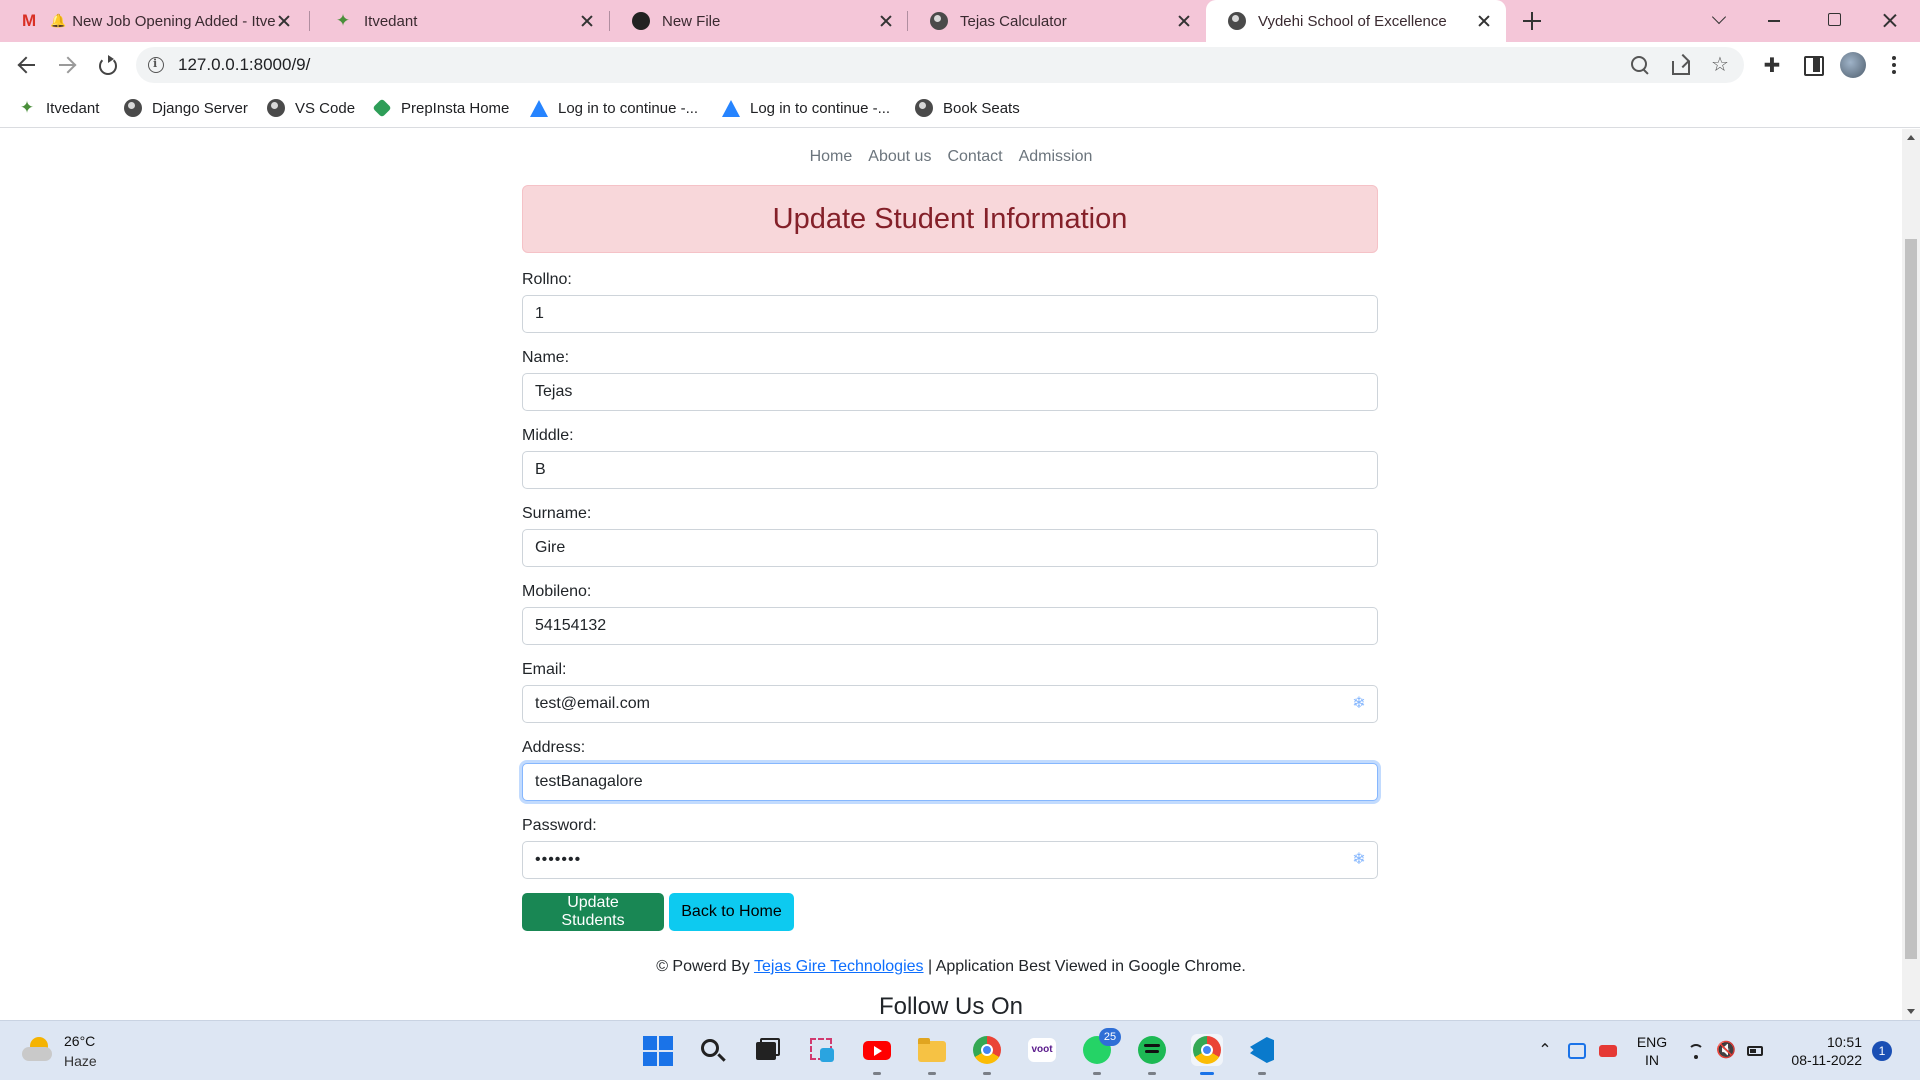  I want to click on middle-input: B, so click(950, 470).